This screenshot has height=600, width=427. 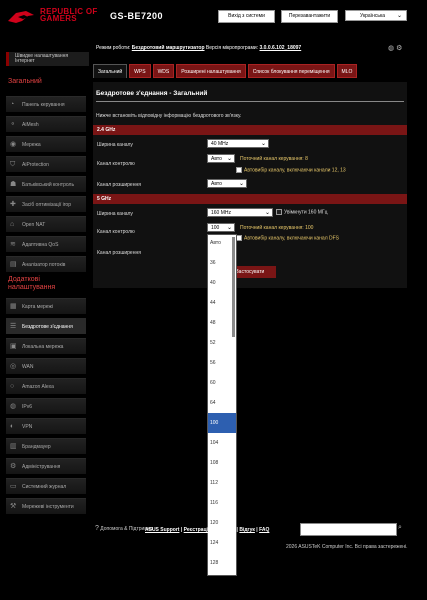 What do you see at coordinates (13, 326) in the screenshot?
I see `wireless-icon: ☰` at bounding box center [13, 326].